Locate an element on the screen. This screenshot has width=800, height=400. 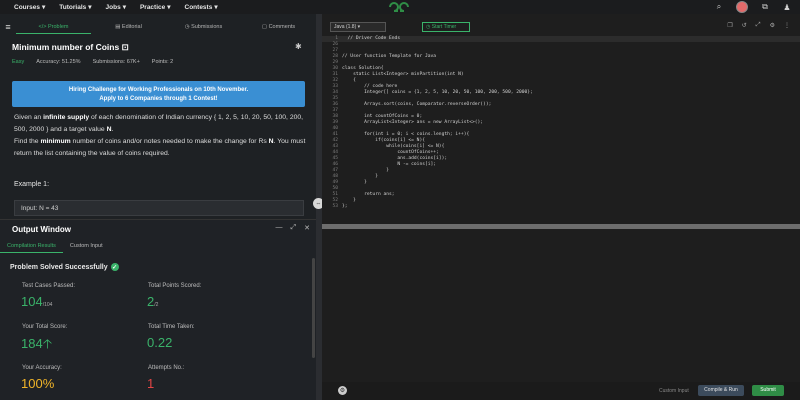
time-taken-value: 0.22 is located at coordinates (160, 342).